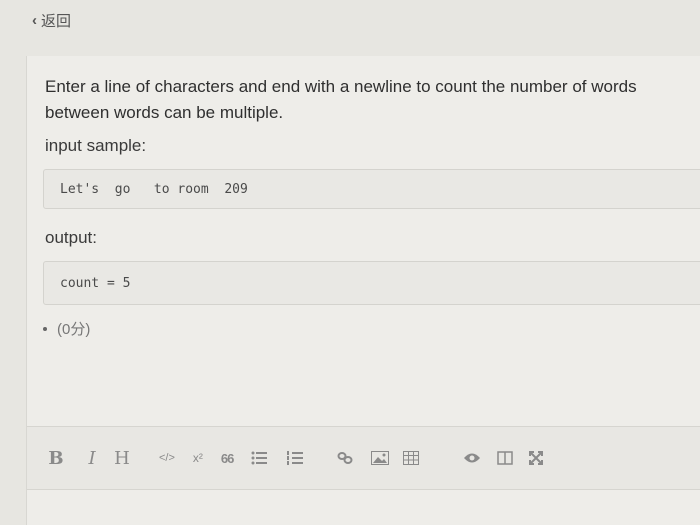  Describe the element at coordinates (45, 328) in the screenshot. I see `bullet-dot` at that location.